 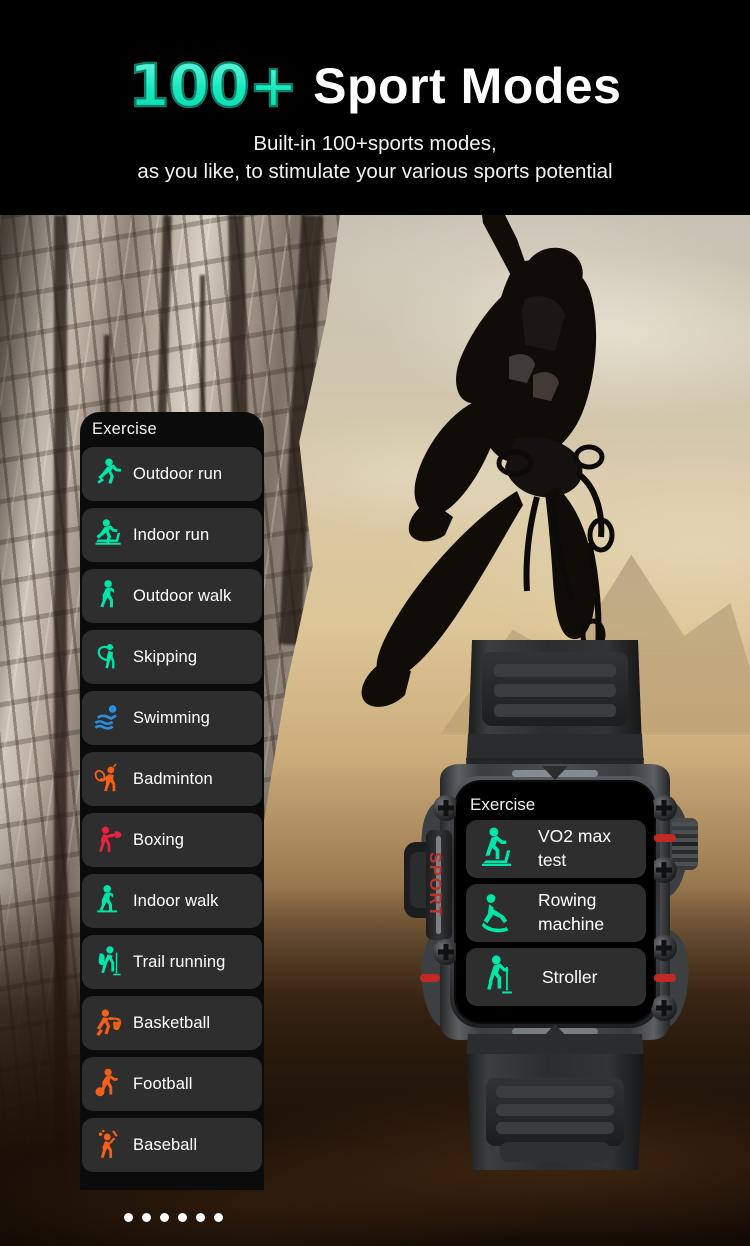 What do you see at coordinates (106, 1082) in the screenshot?
I see `football-icon` at bounding box center [106, 1082].